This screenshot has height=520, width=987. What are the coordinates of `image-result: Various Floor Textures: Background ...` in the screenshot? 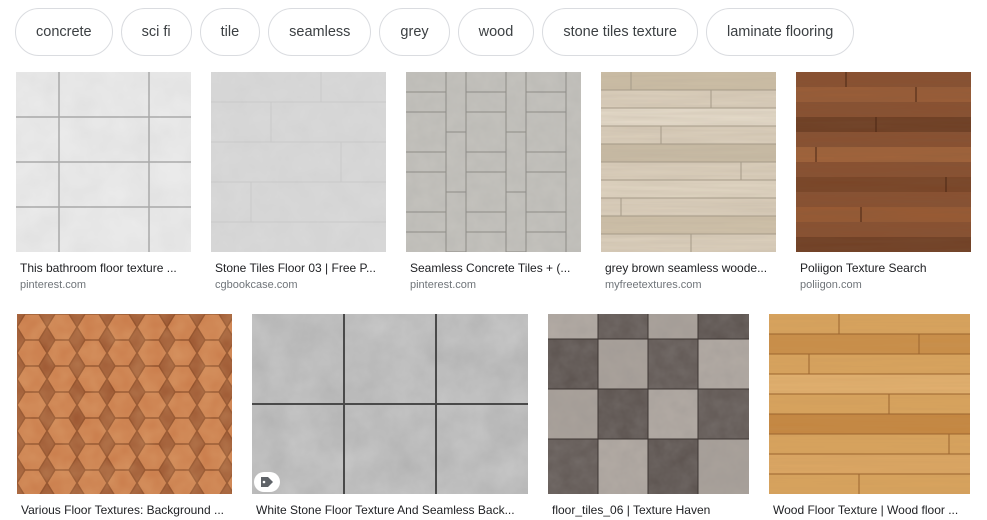 It's located at (124, 417).